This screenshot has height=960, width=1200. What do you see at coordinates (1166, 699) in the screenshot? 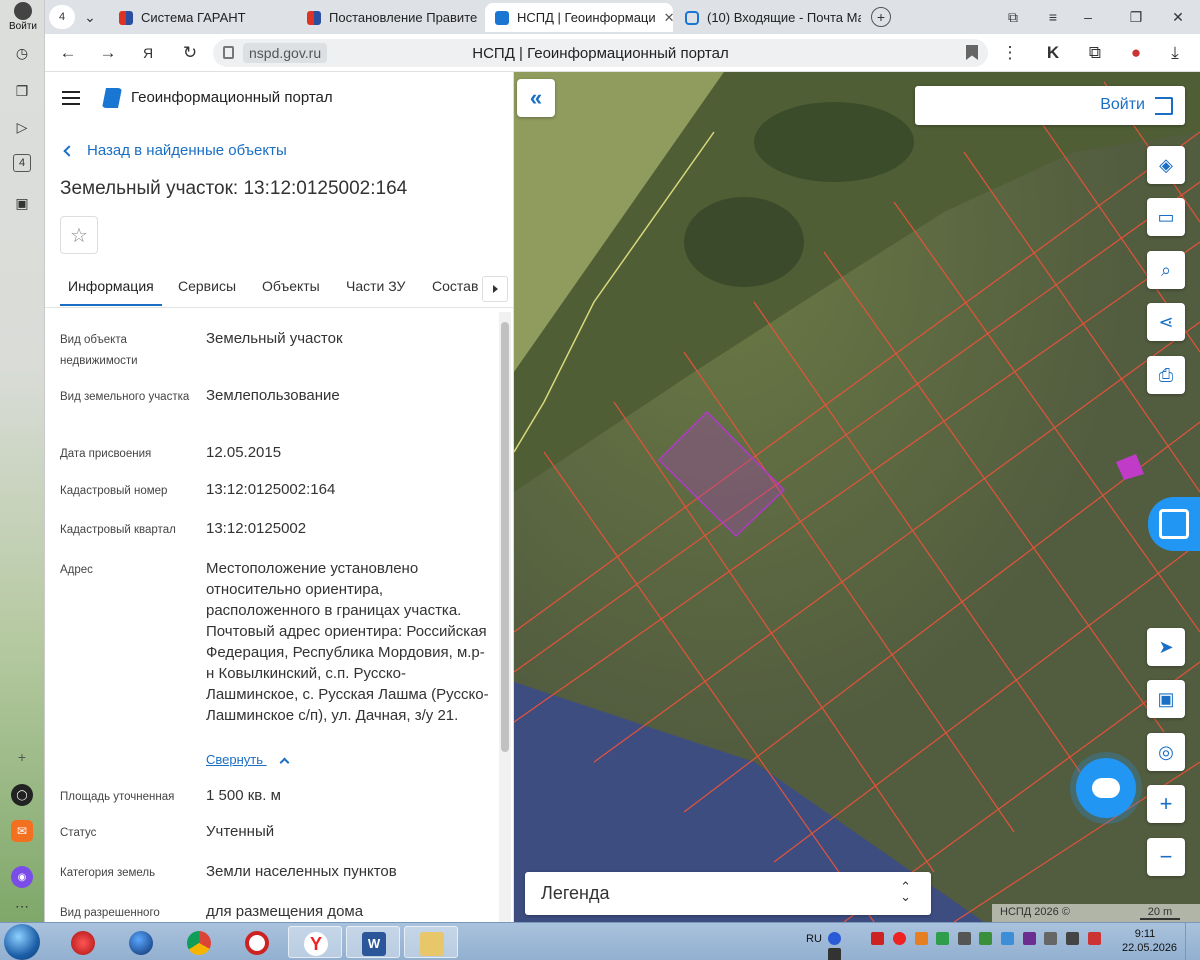
I see `minimap-icon: ▣` at bounding box center [1166, 699].